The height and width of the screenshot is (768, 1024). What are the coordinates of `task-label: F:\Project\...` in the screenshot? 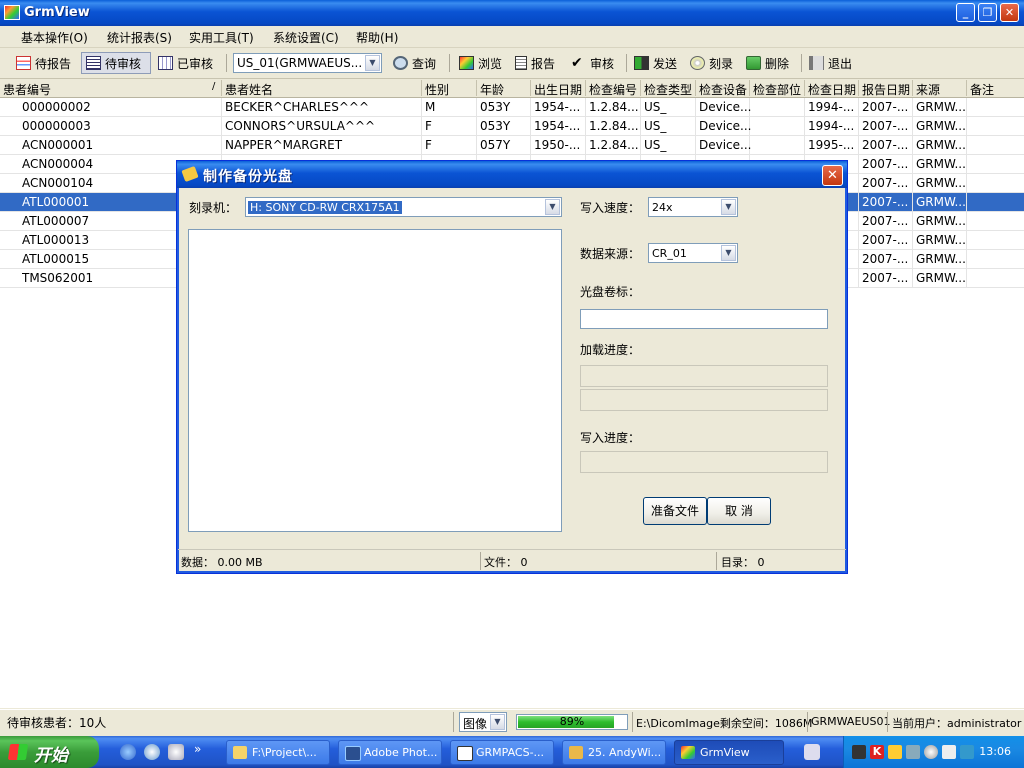 It's located at (284, 752).